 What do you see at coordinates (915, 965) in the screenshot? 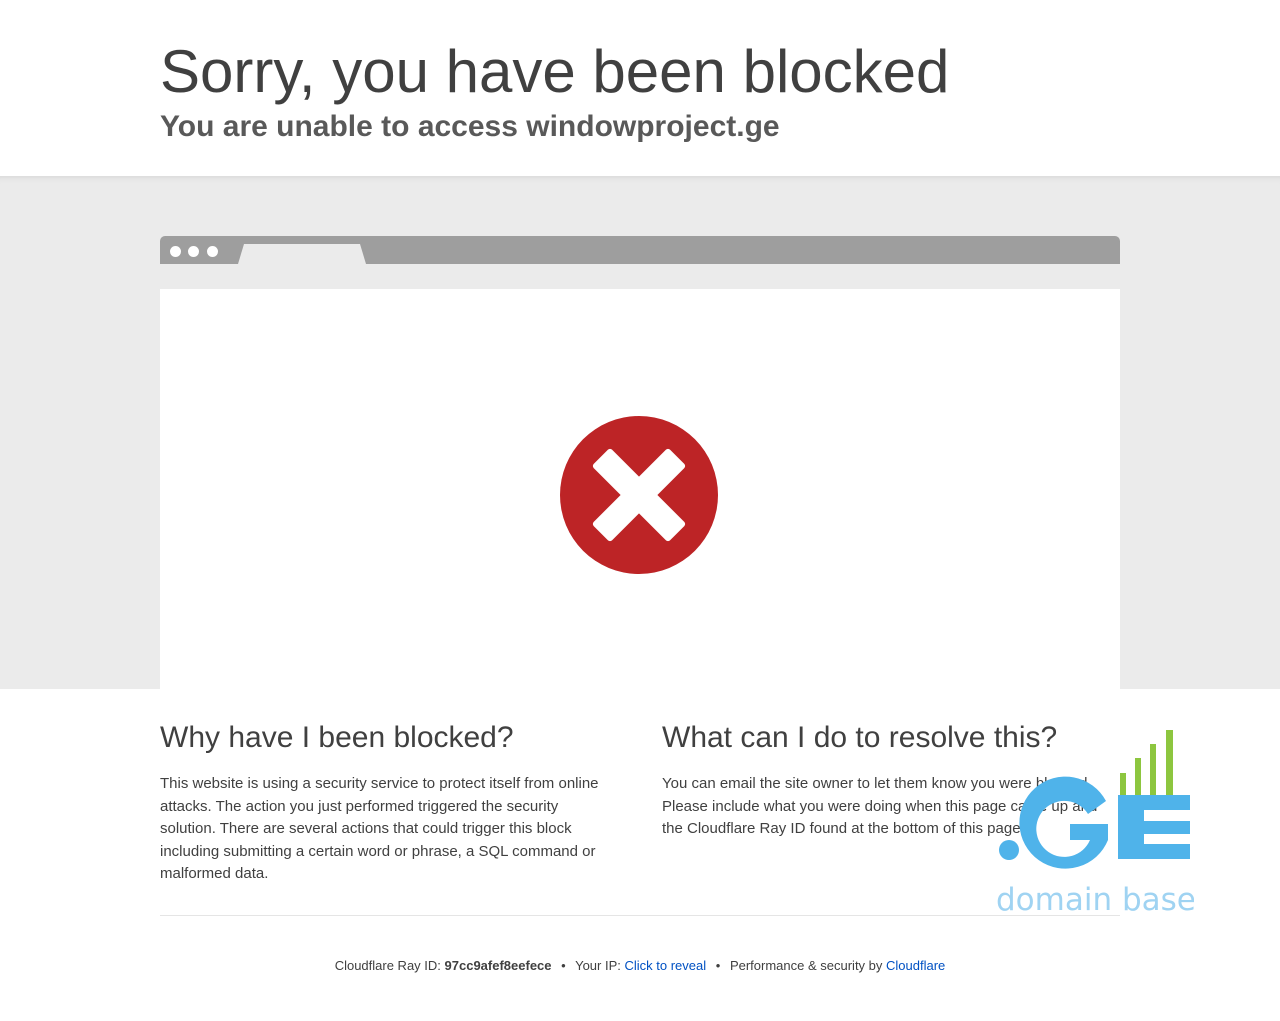
I see `cloudflare-link: Cloudflare` at bounding box center [915, 965].